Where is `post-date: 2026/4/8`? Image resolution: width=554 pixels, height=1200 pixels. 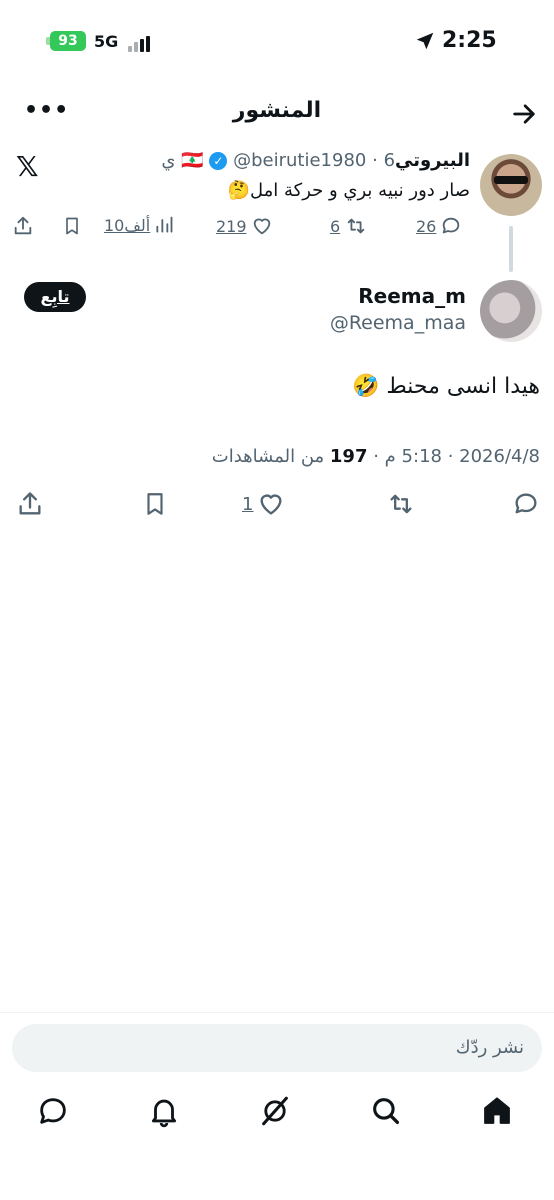 post-date: 2026/4/8 is located at coordinates (499, 456).